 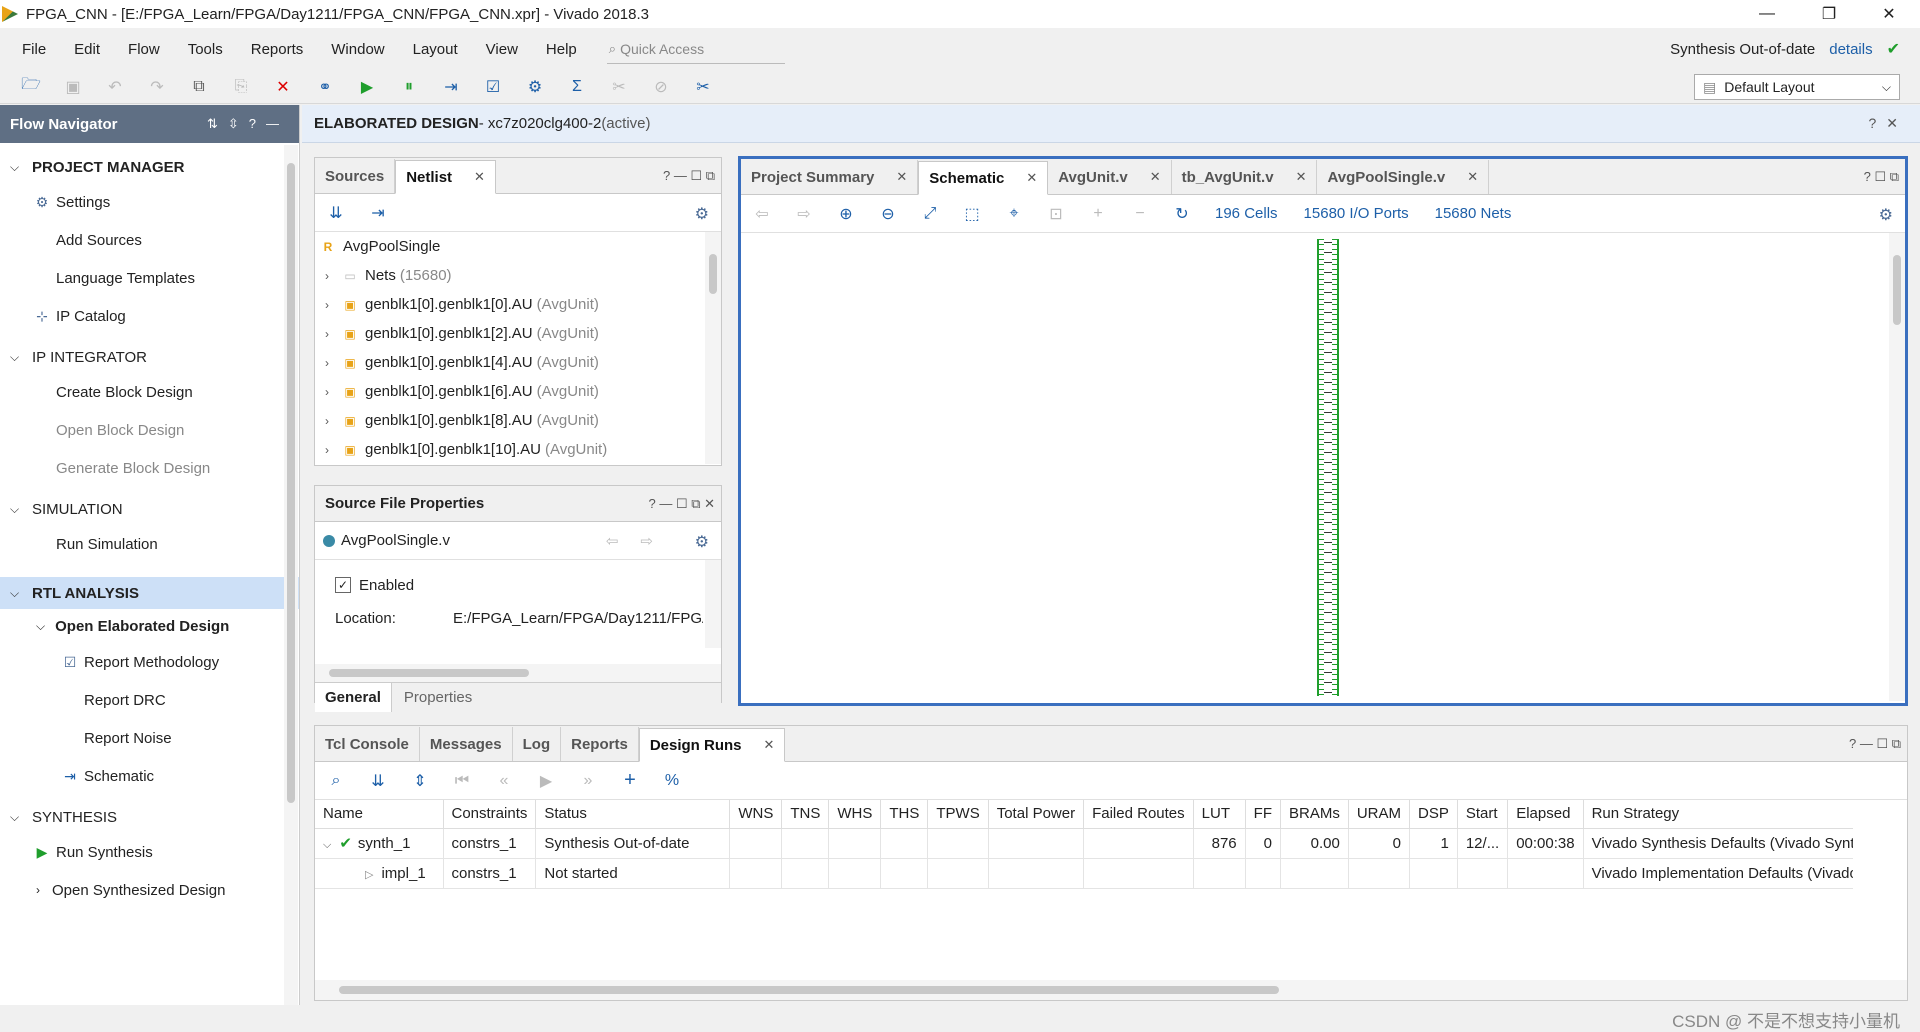 What do you see at coordinates (504, 781) in the screenshot?
I see `previous-icon: «` at bounding box center [504, 781].